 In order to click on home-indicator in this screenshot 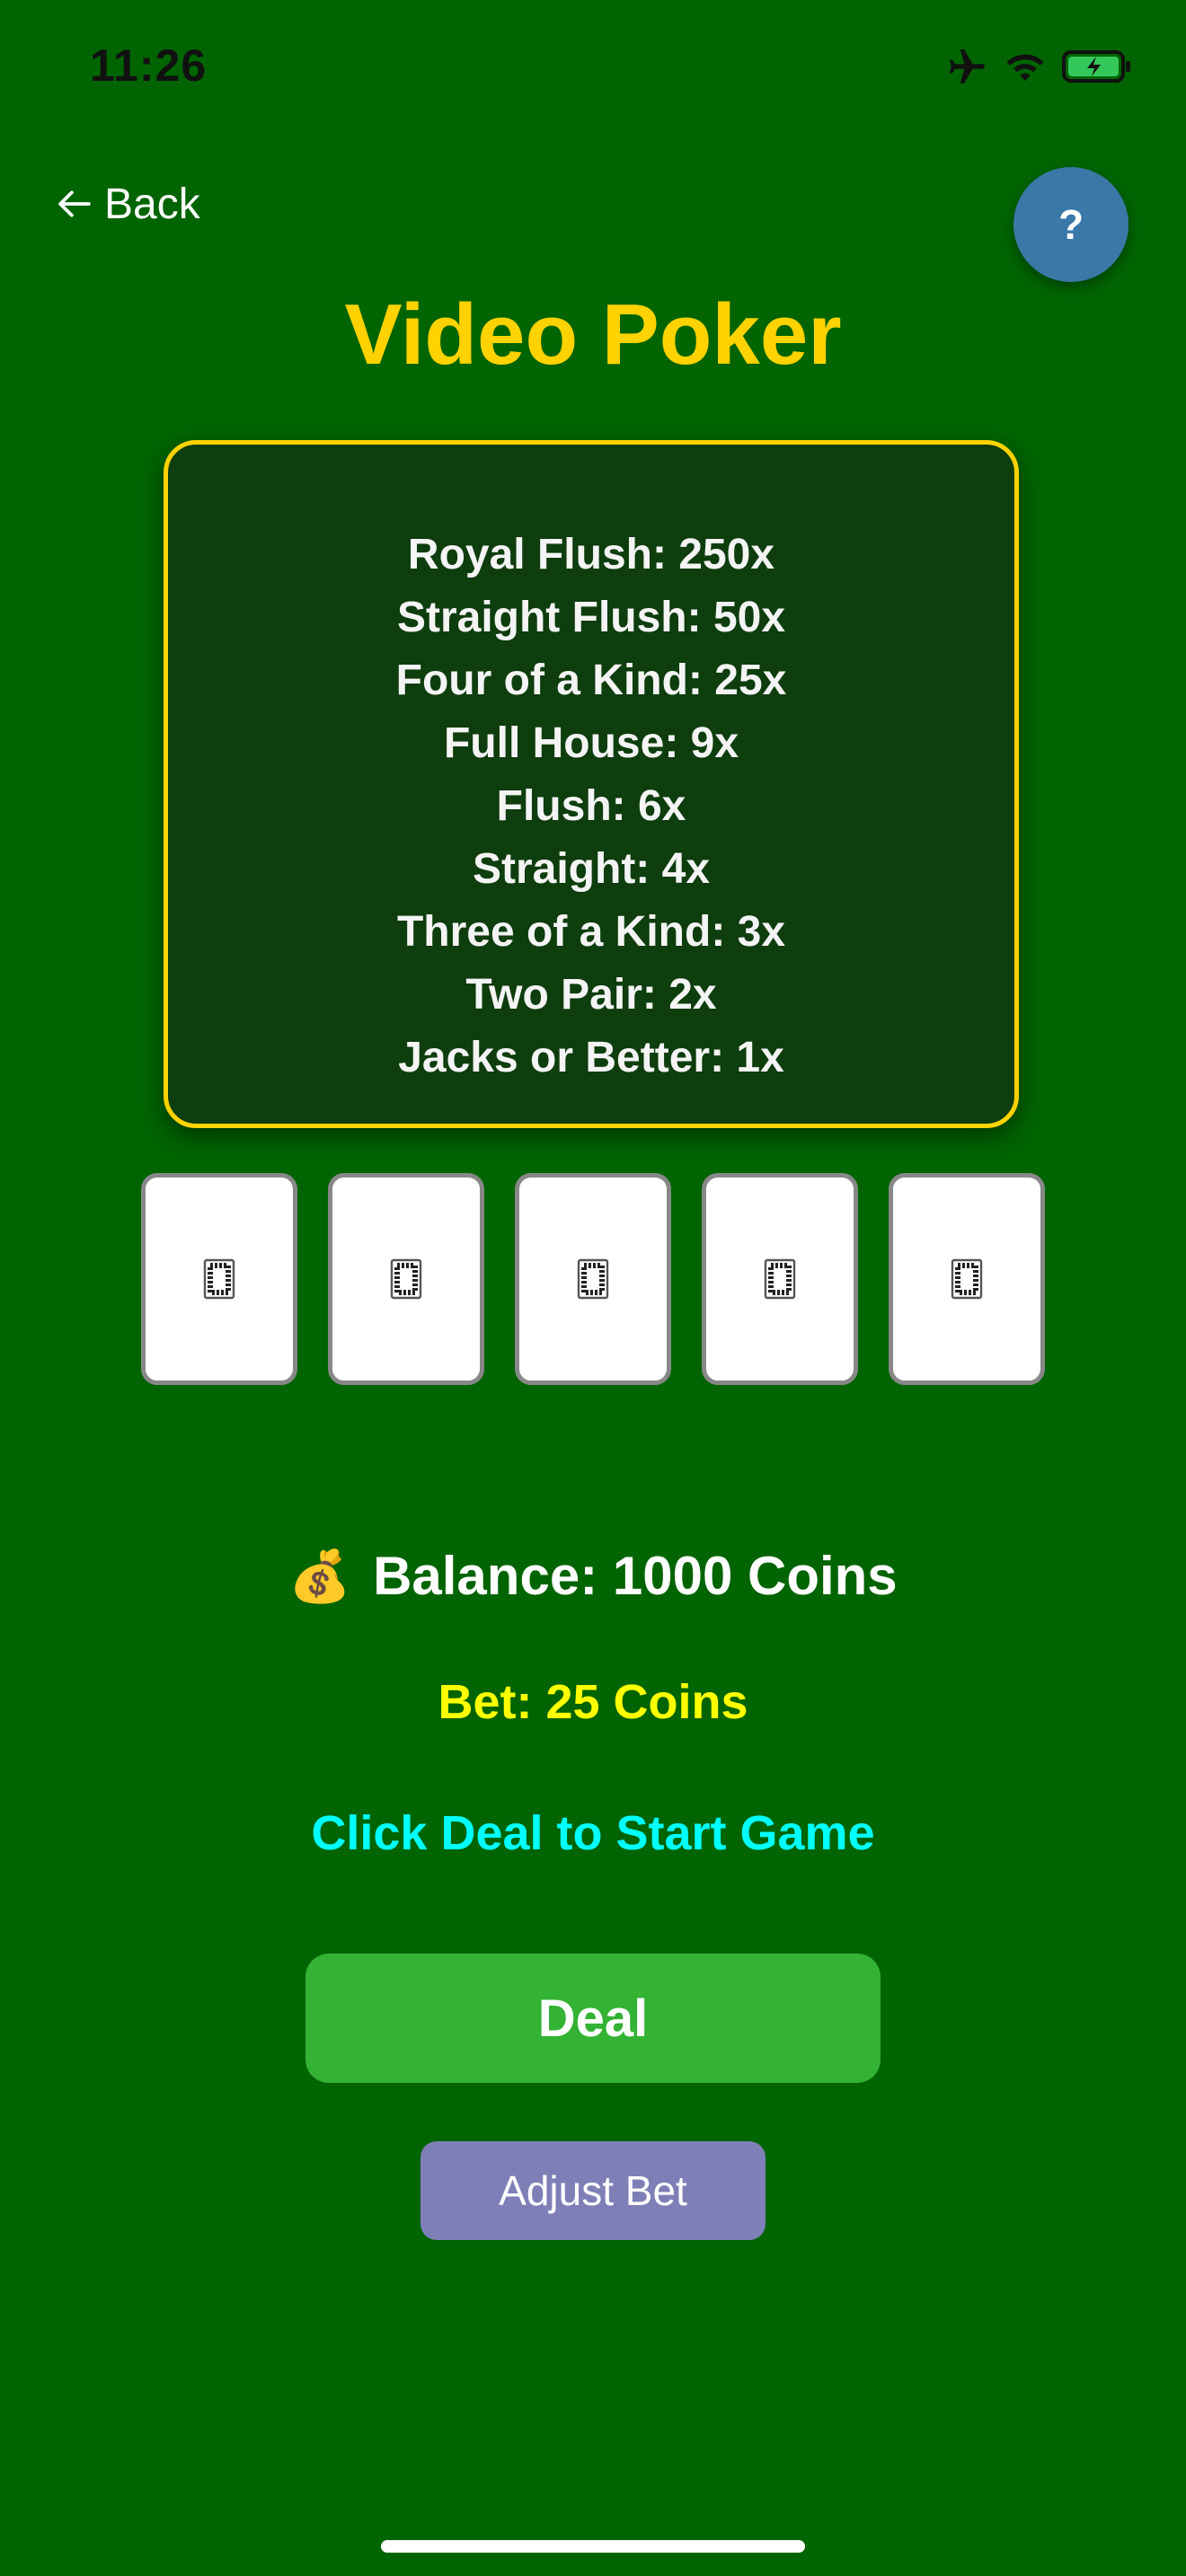, I will do `click(593, 2546)`.